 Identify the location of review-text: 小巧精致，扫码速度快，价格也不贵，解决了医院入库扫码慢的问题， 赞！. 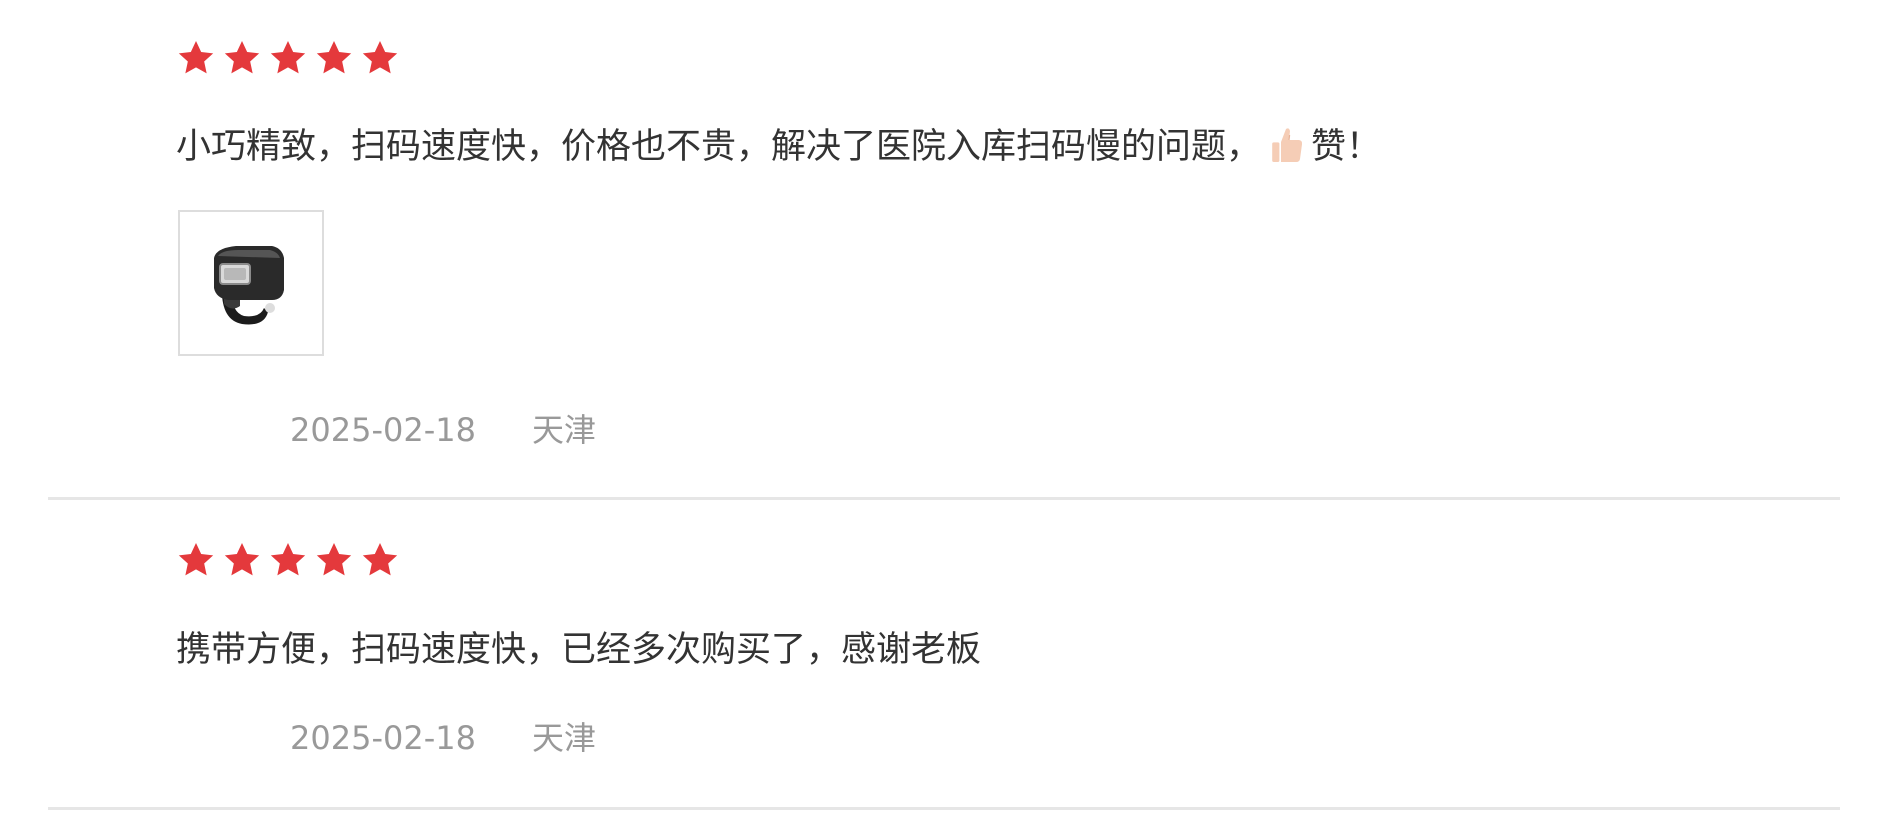
(778, 147).